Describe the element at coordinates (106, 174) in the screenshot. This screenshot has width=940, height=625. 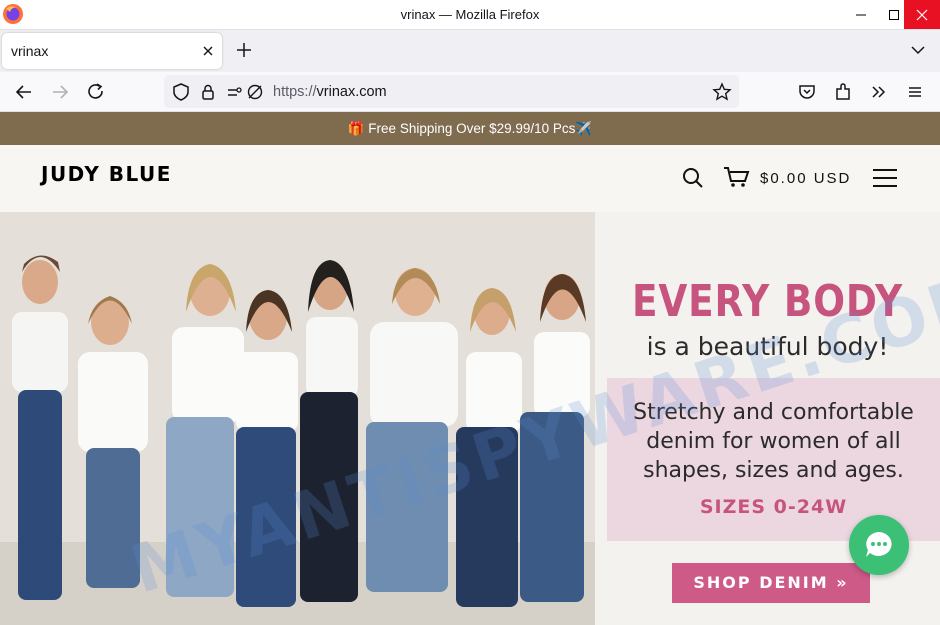
I see `site-logo: JUDY BLUE` at that location.